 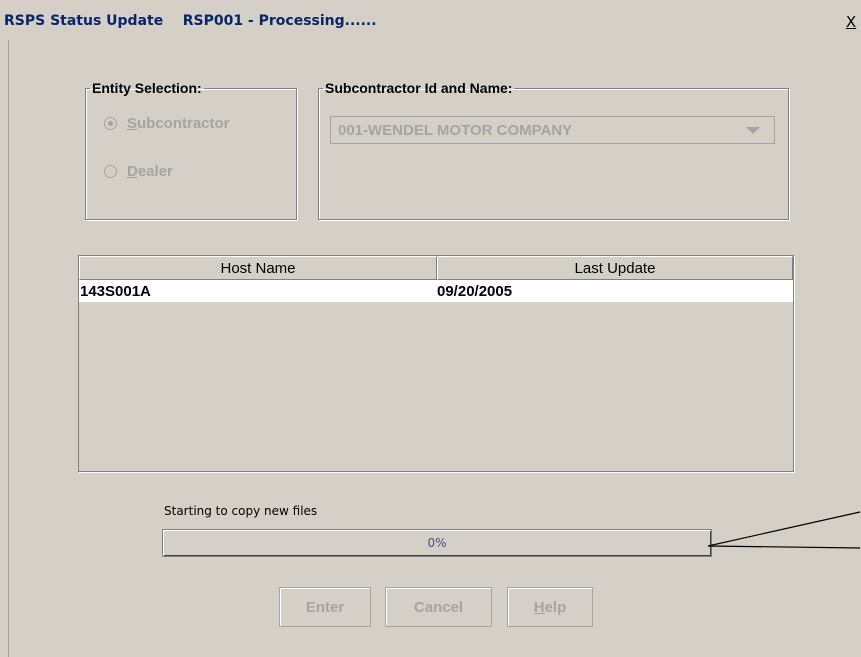 I want to click on callout-pointer-line, so click(x=784, y=530).